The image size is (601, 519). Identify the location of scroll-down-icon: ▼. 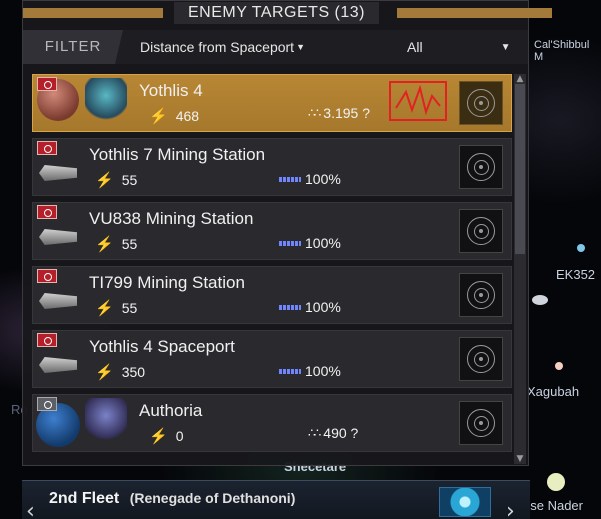
(520, 459).